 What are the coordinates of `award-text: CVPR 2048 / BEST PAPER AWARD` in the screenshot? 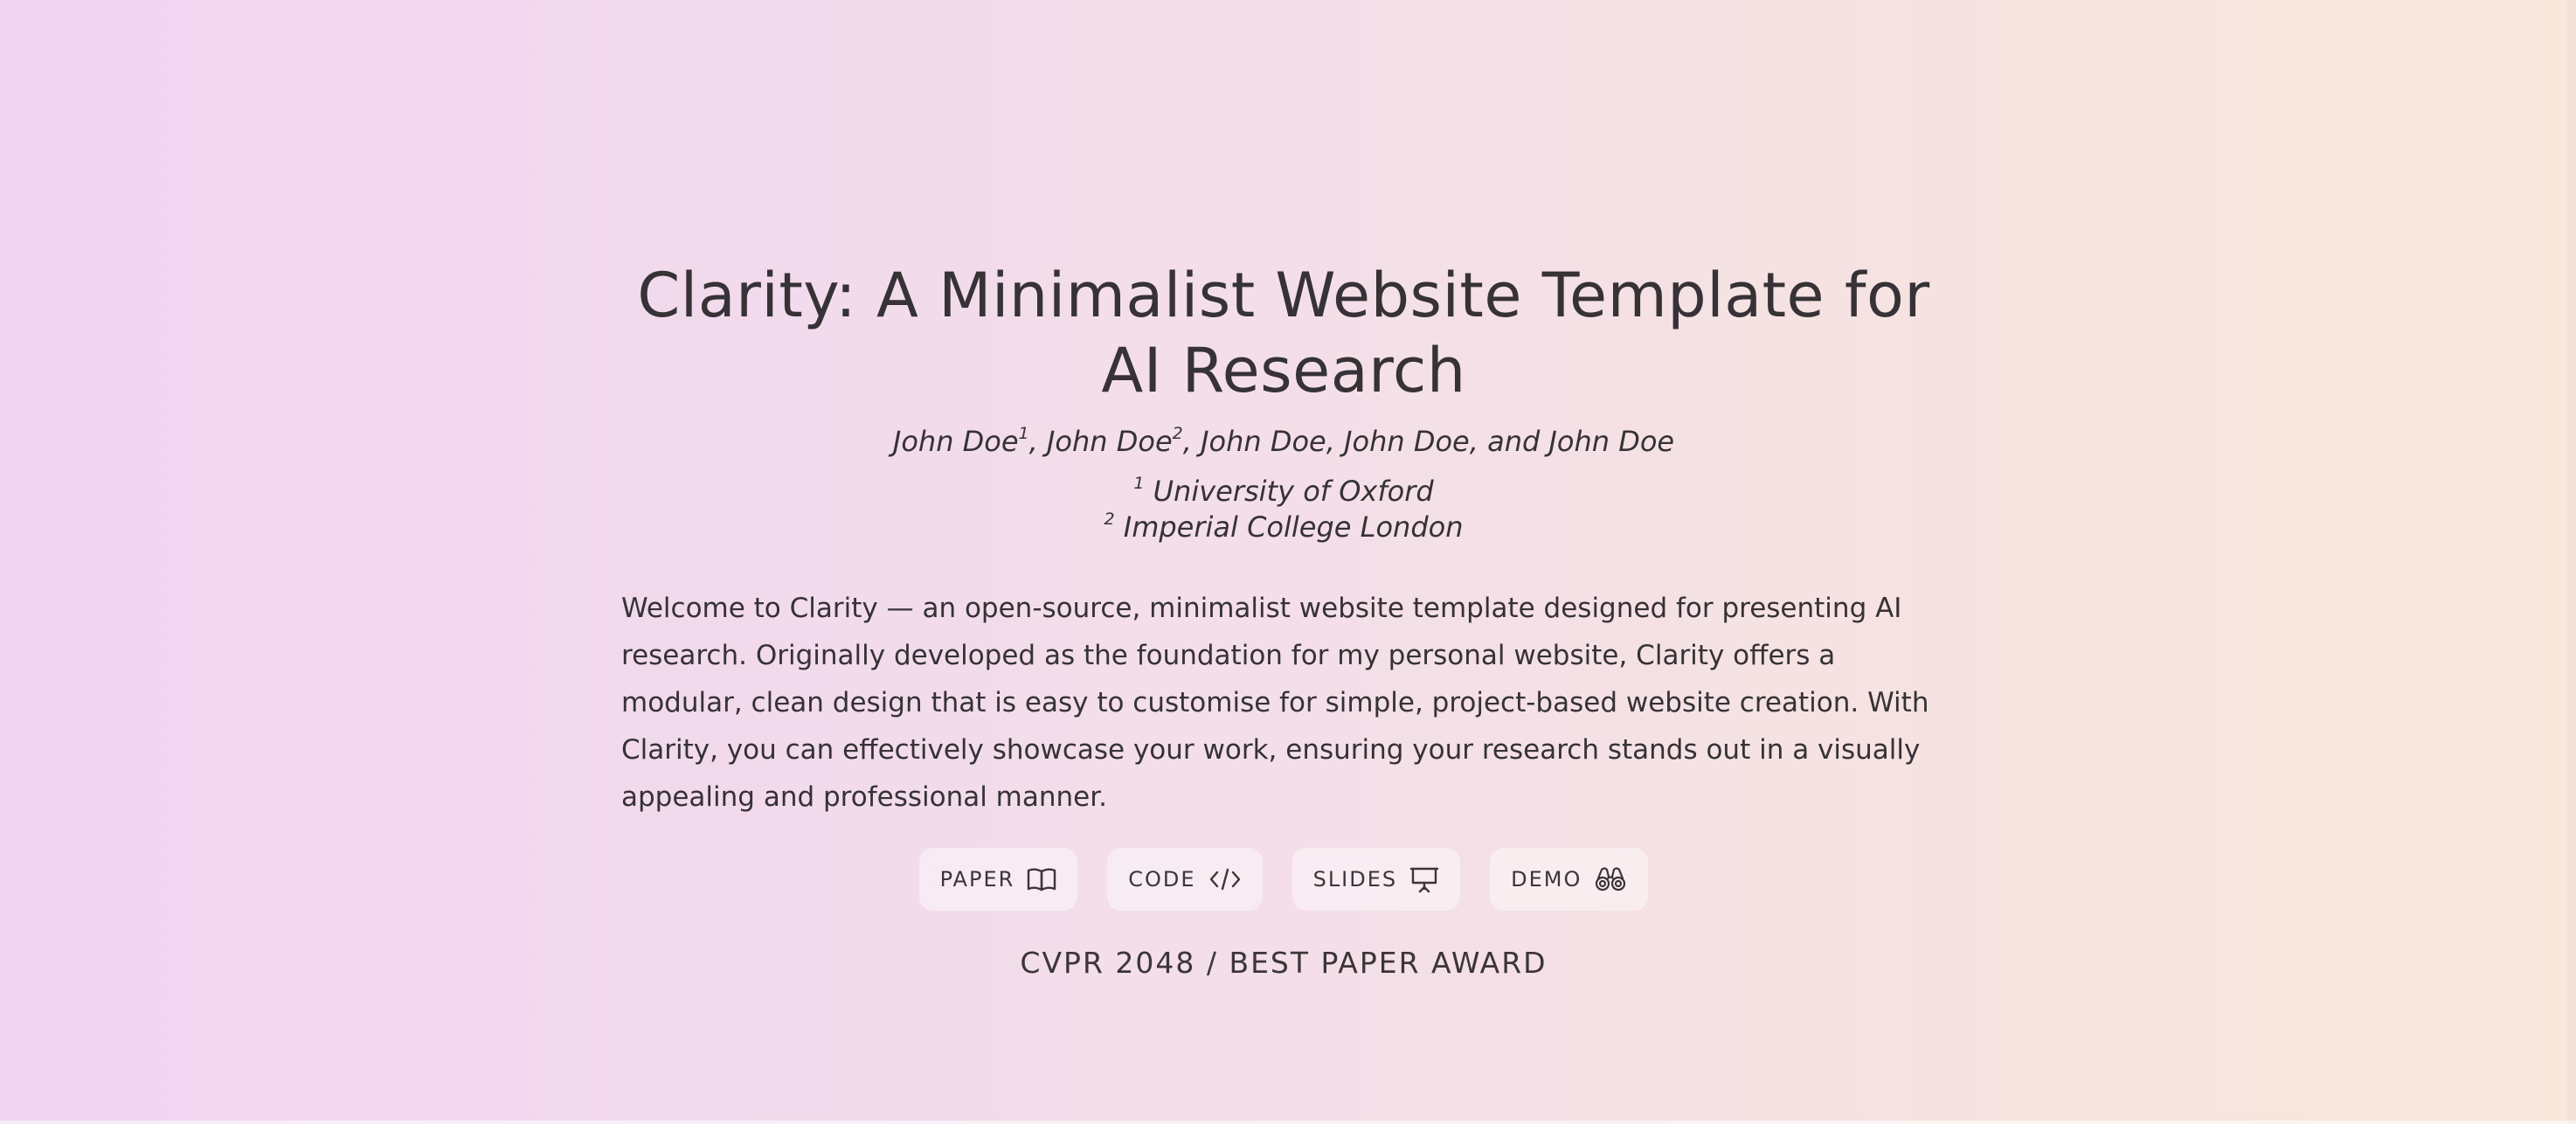 It's located at (1284, 963).